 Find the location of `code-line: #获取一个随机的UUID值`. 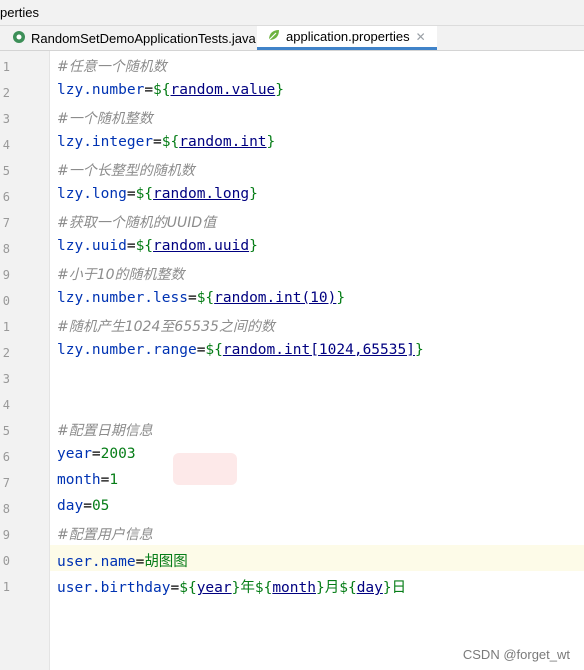

code-line: #获取一个随机的UUID值 is located at coordinates (136, 222).